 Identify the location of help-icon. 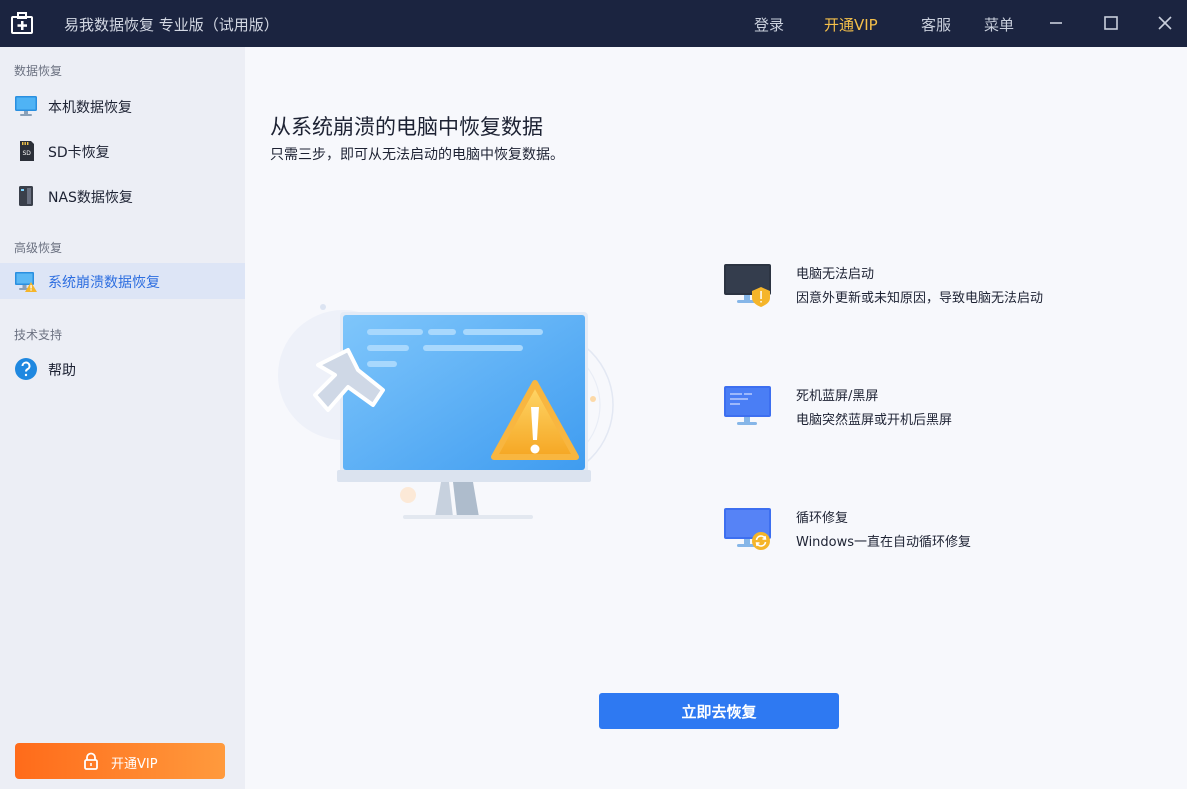
(26, 369).